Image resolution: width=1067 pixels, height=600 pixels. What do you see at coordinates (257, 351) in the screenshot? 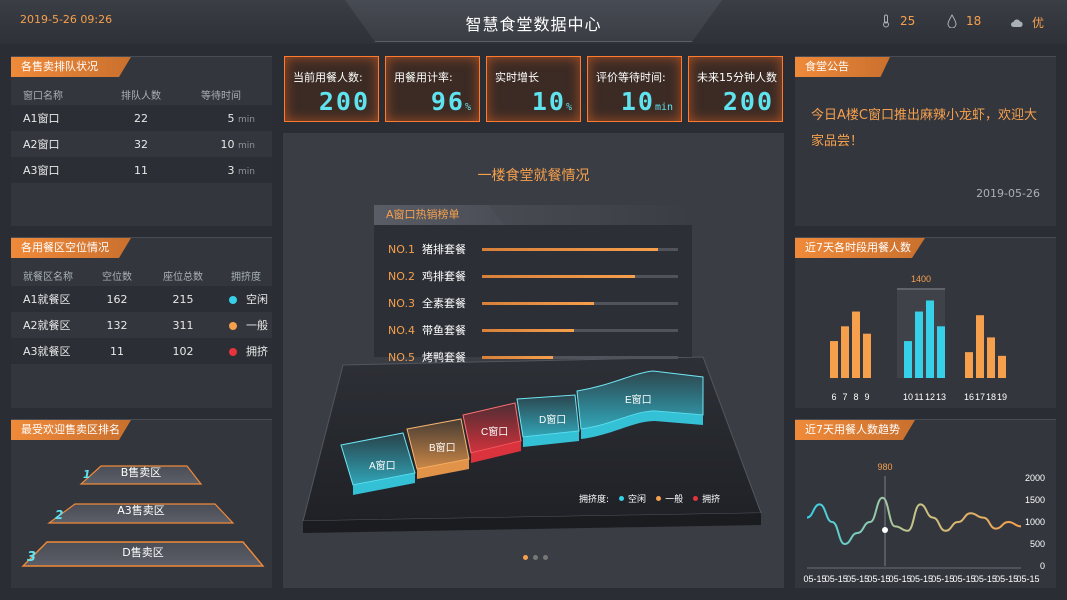
I see `status-label: 拥挤` at bounding box center [257, 351].